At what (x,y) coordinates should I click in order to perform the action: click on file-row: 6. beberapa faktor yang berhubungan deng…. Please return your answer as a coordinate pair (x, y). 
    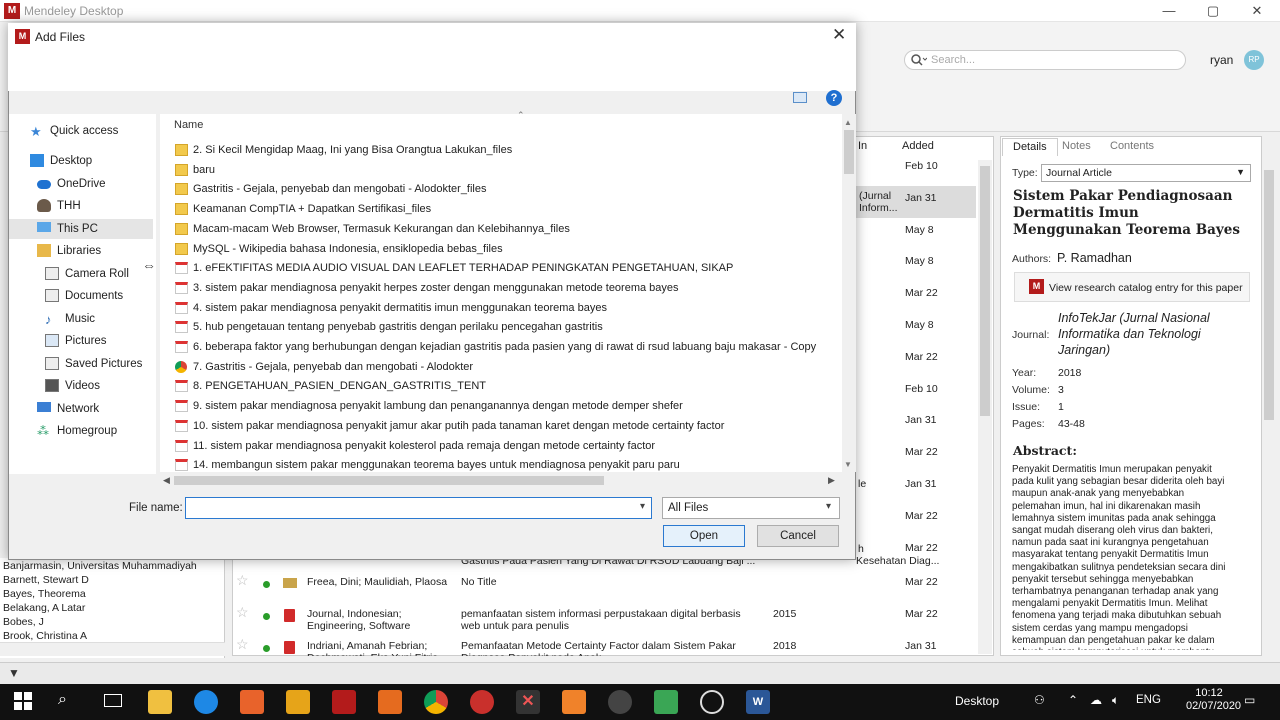
    Looking at the image, I should click on (505, 348).